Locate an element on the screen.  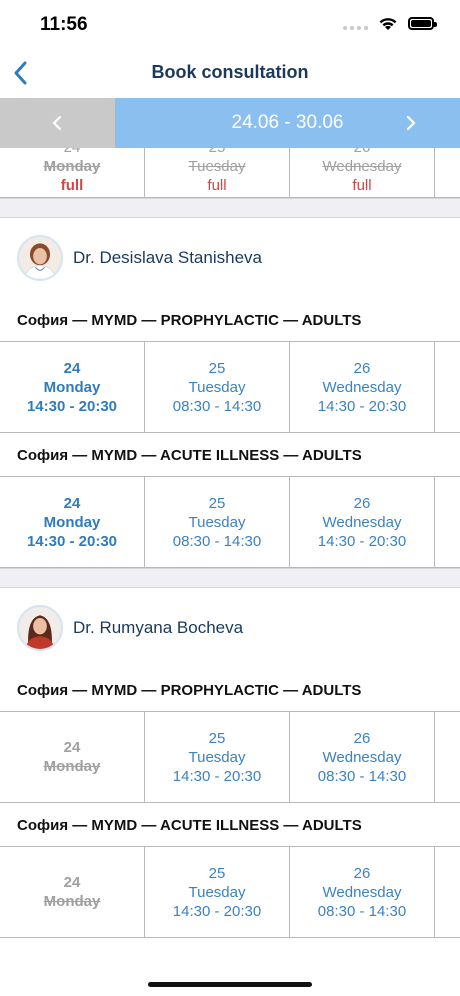
next-week-button is located at coordinates (410, 123).